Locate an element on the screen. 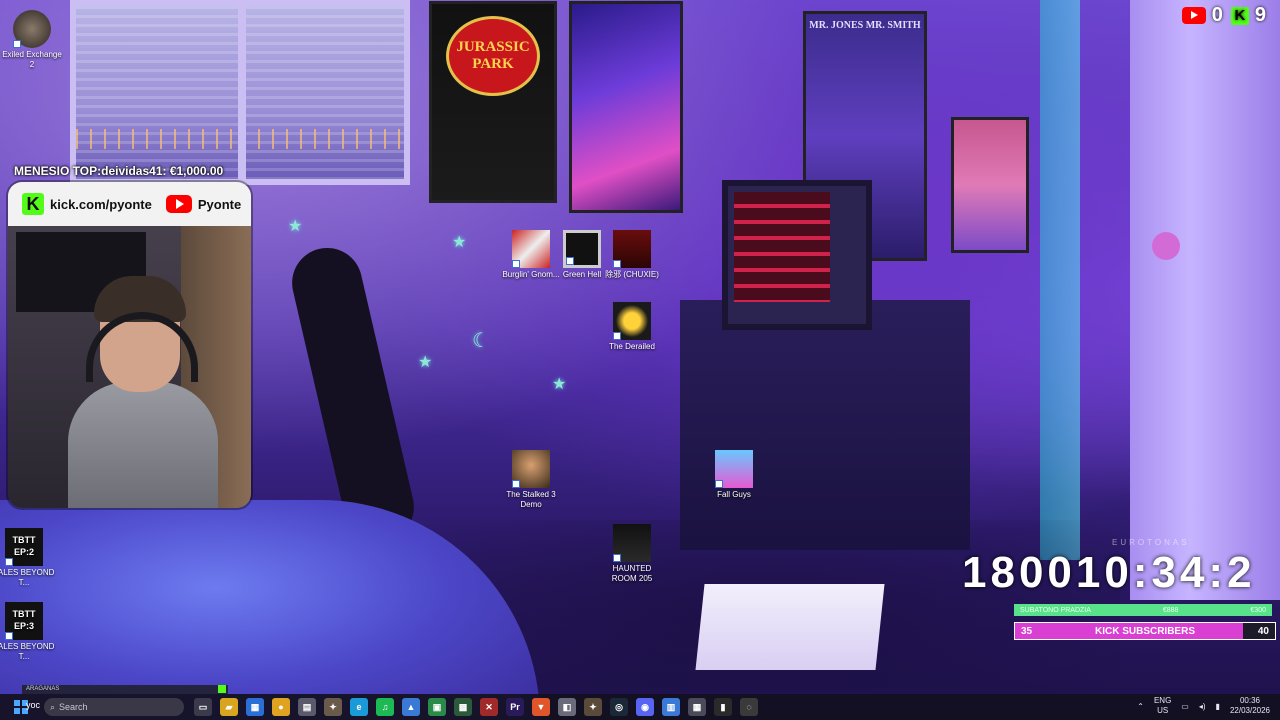  taskbar-app-app3-icon: ✕ is located at coordinates (489, 707).